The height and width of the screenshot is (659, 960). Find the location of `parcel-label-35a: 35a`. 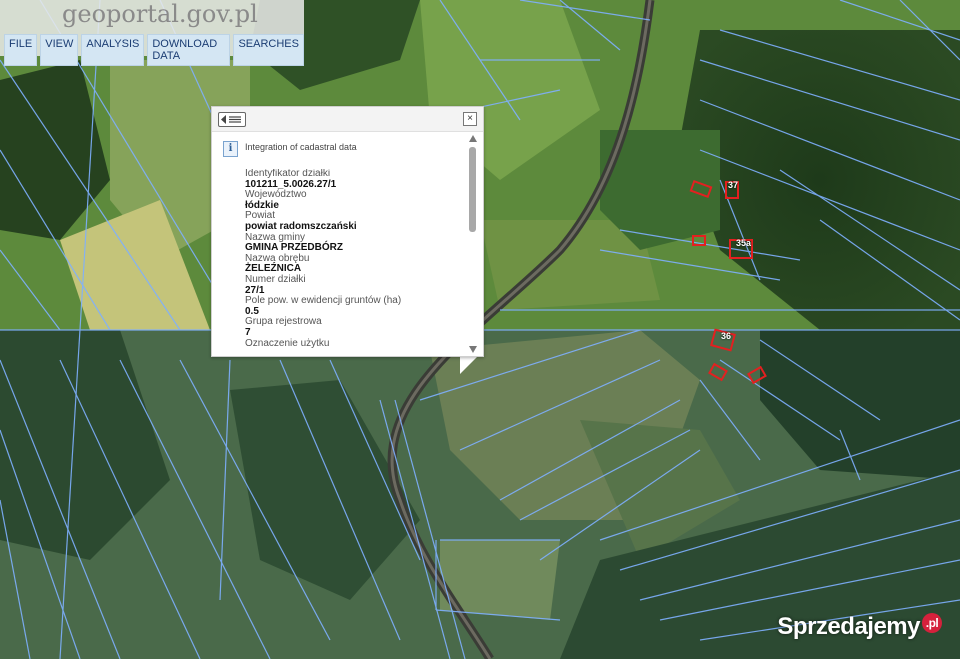

parcel-label-35a: 35a is located at coordinates (744, 243).